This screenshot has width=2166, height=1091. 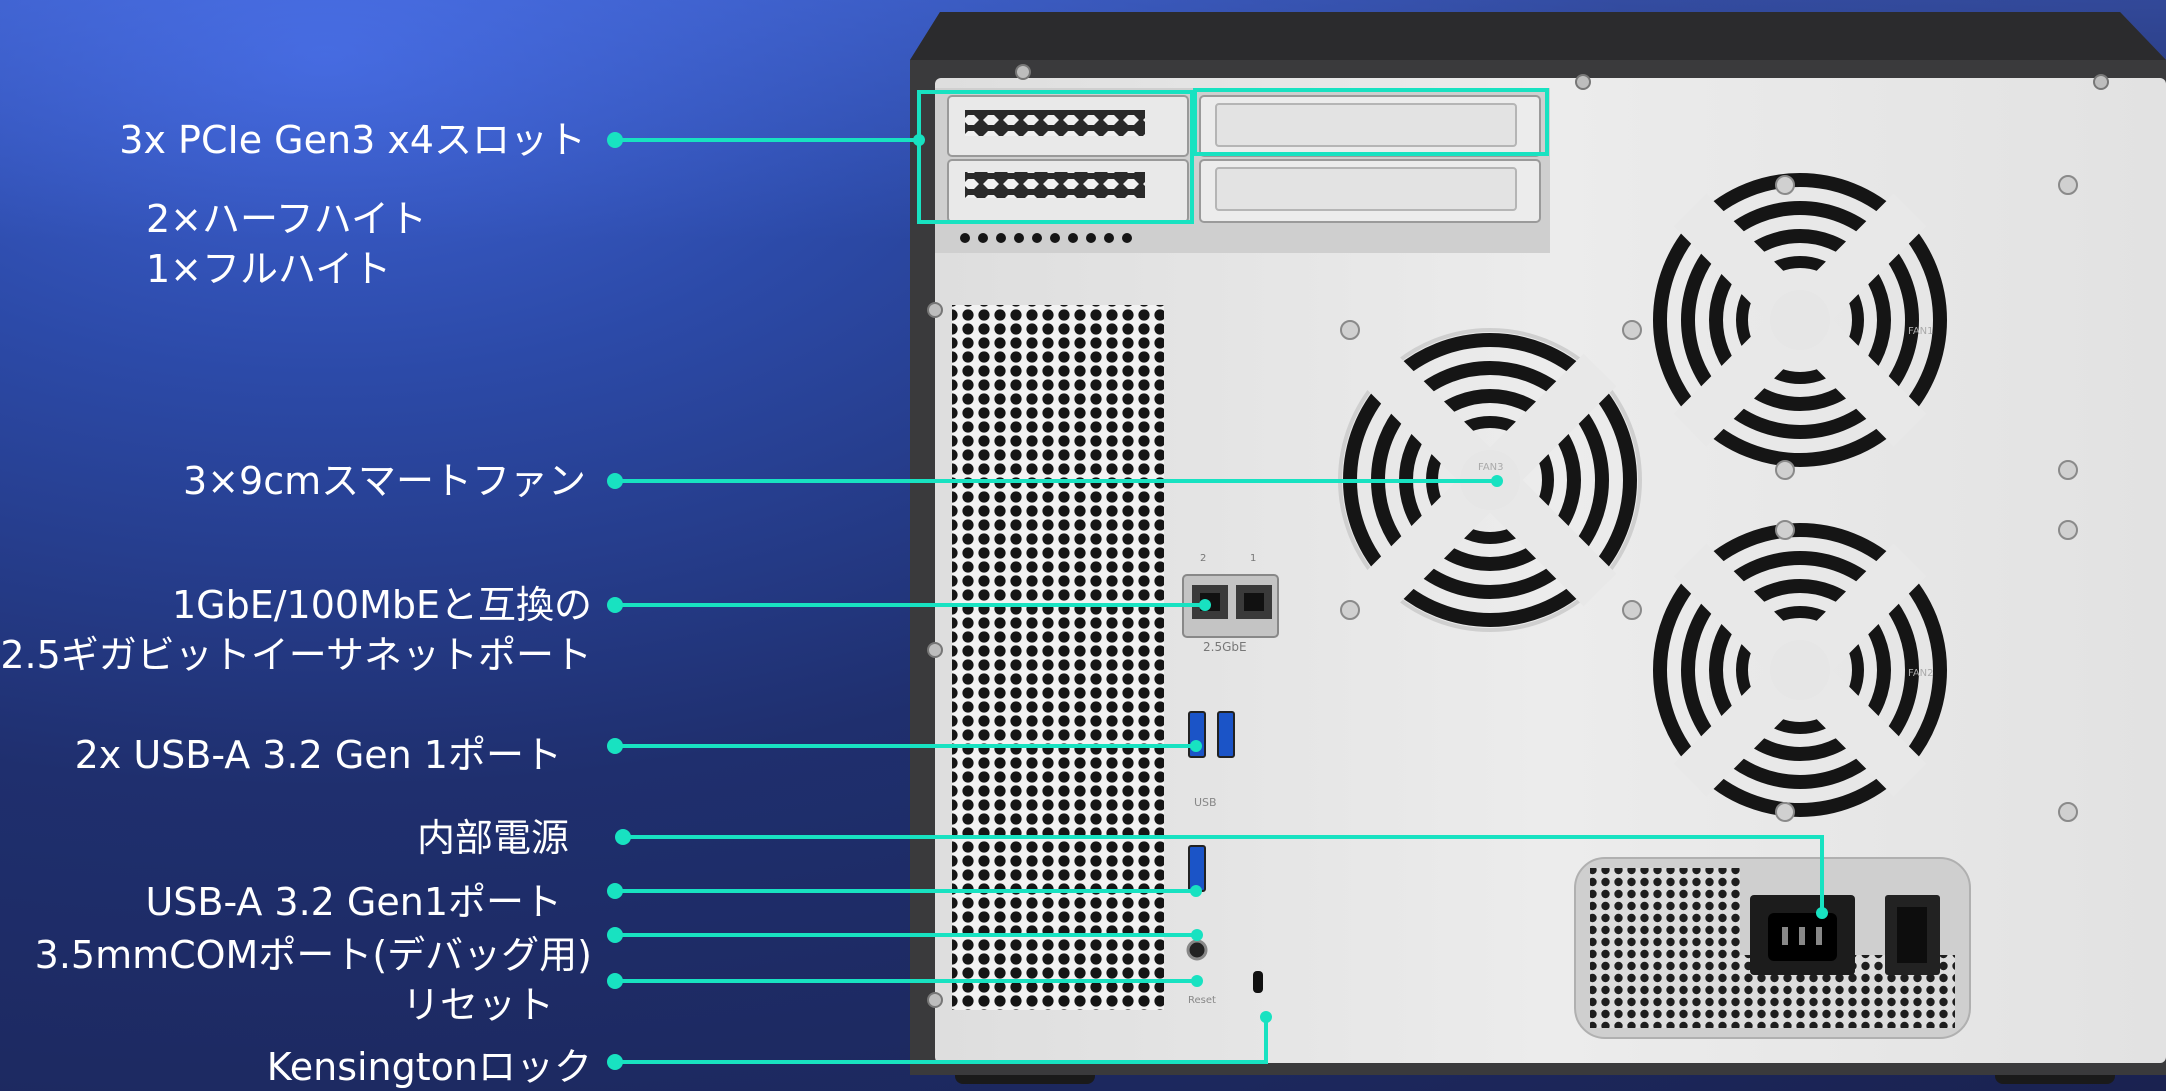 I want to click on usb-single-label: USB-A 3.2 Gen1ポート, so click(x=353, y=902).